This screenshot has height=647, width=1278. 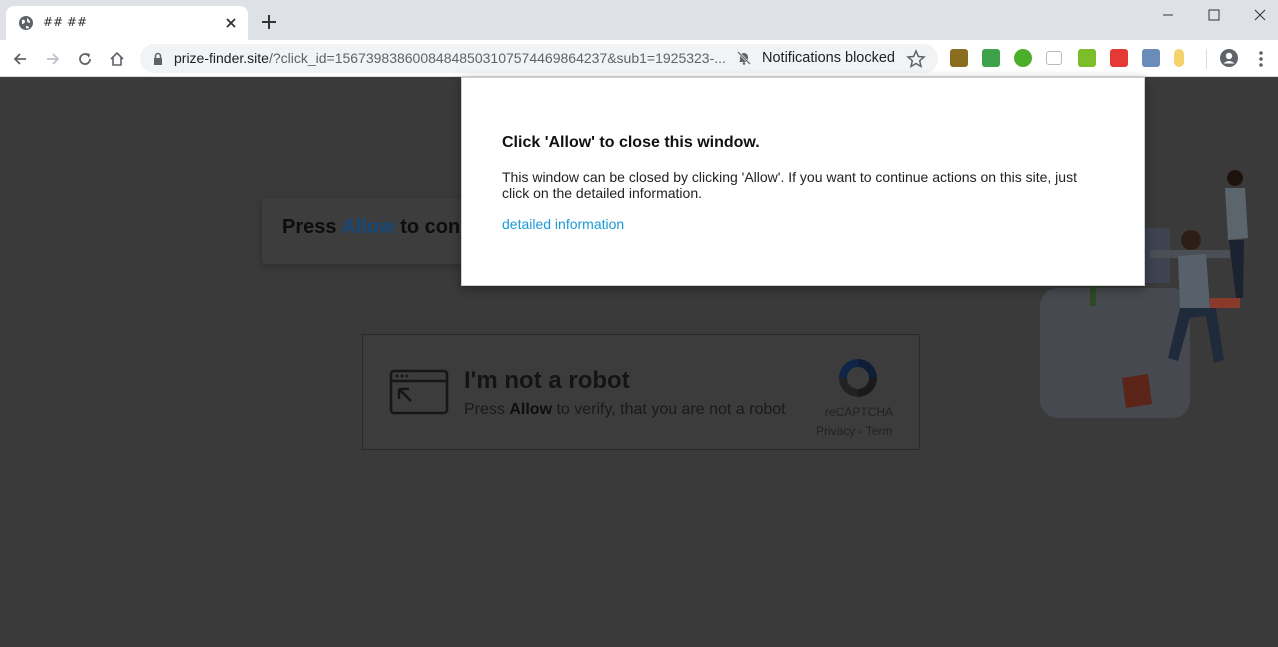 I want to click on close-icon, so click(x=1260, y=15).